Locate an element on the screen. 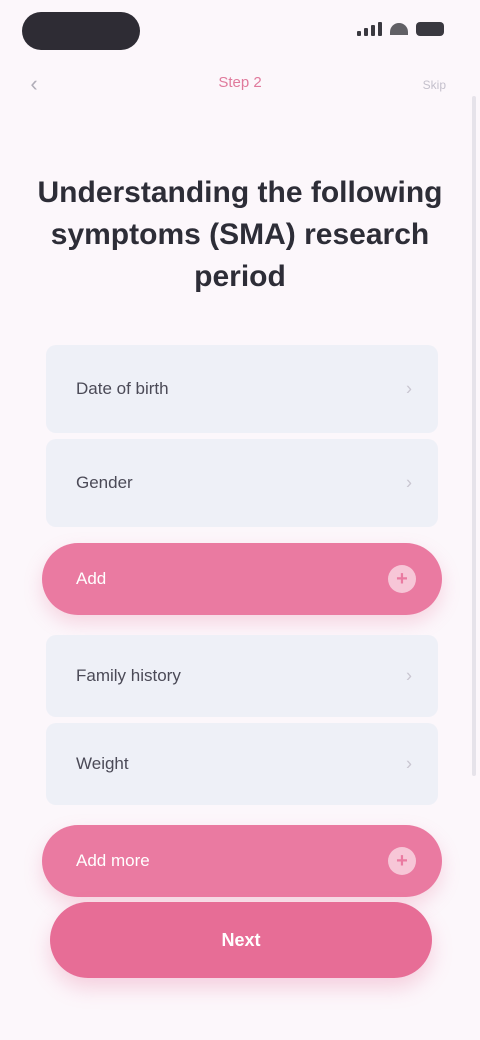  weight-field: Weight › is located at coordinates (242, 764).